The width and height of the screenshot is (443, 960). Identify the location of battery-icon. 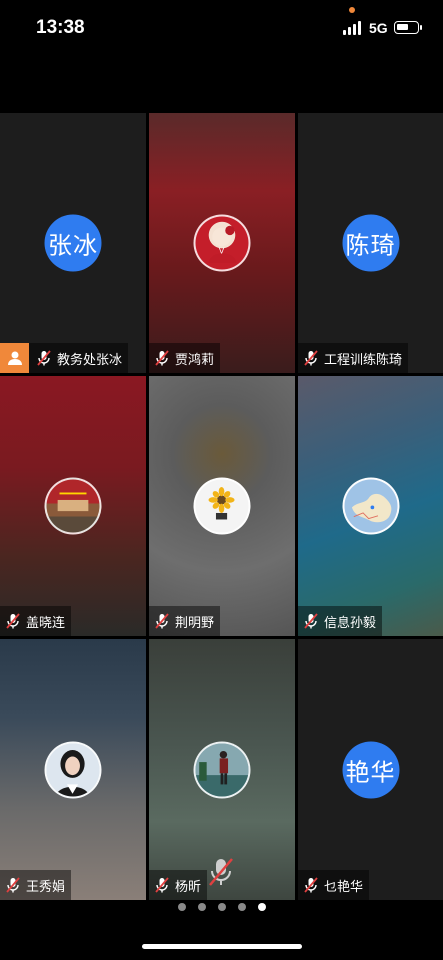
(408, 27).